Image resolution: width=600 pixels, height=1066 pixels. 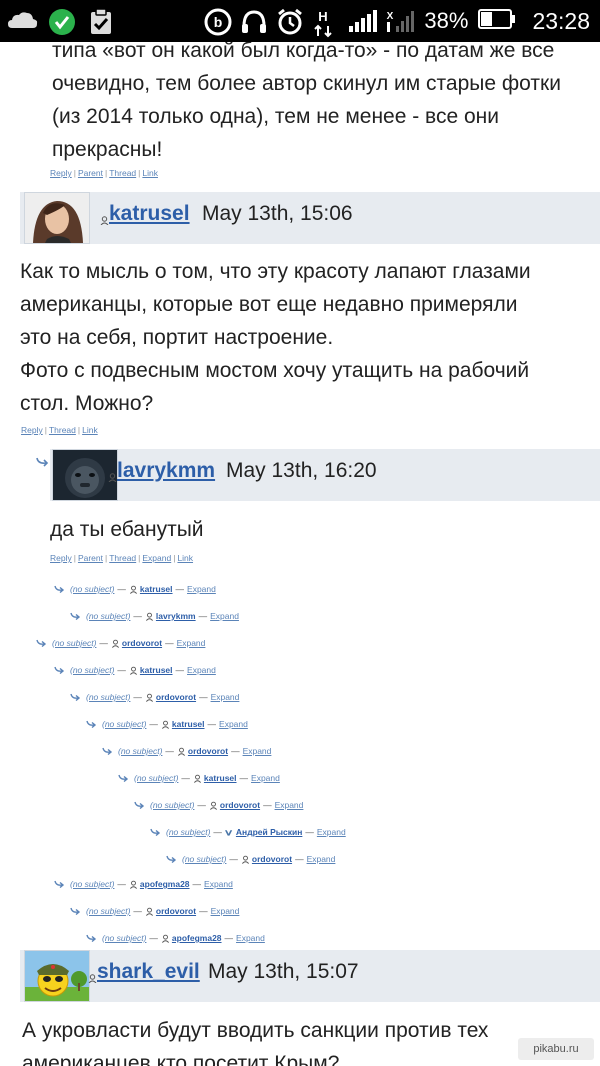 What do you see at coordinates (61, 21) in the screenshot?
I see `shield-check-icon` at bounding box center [61, 21].